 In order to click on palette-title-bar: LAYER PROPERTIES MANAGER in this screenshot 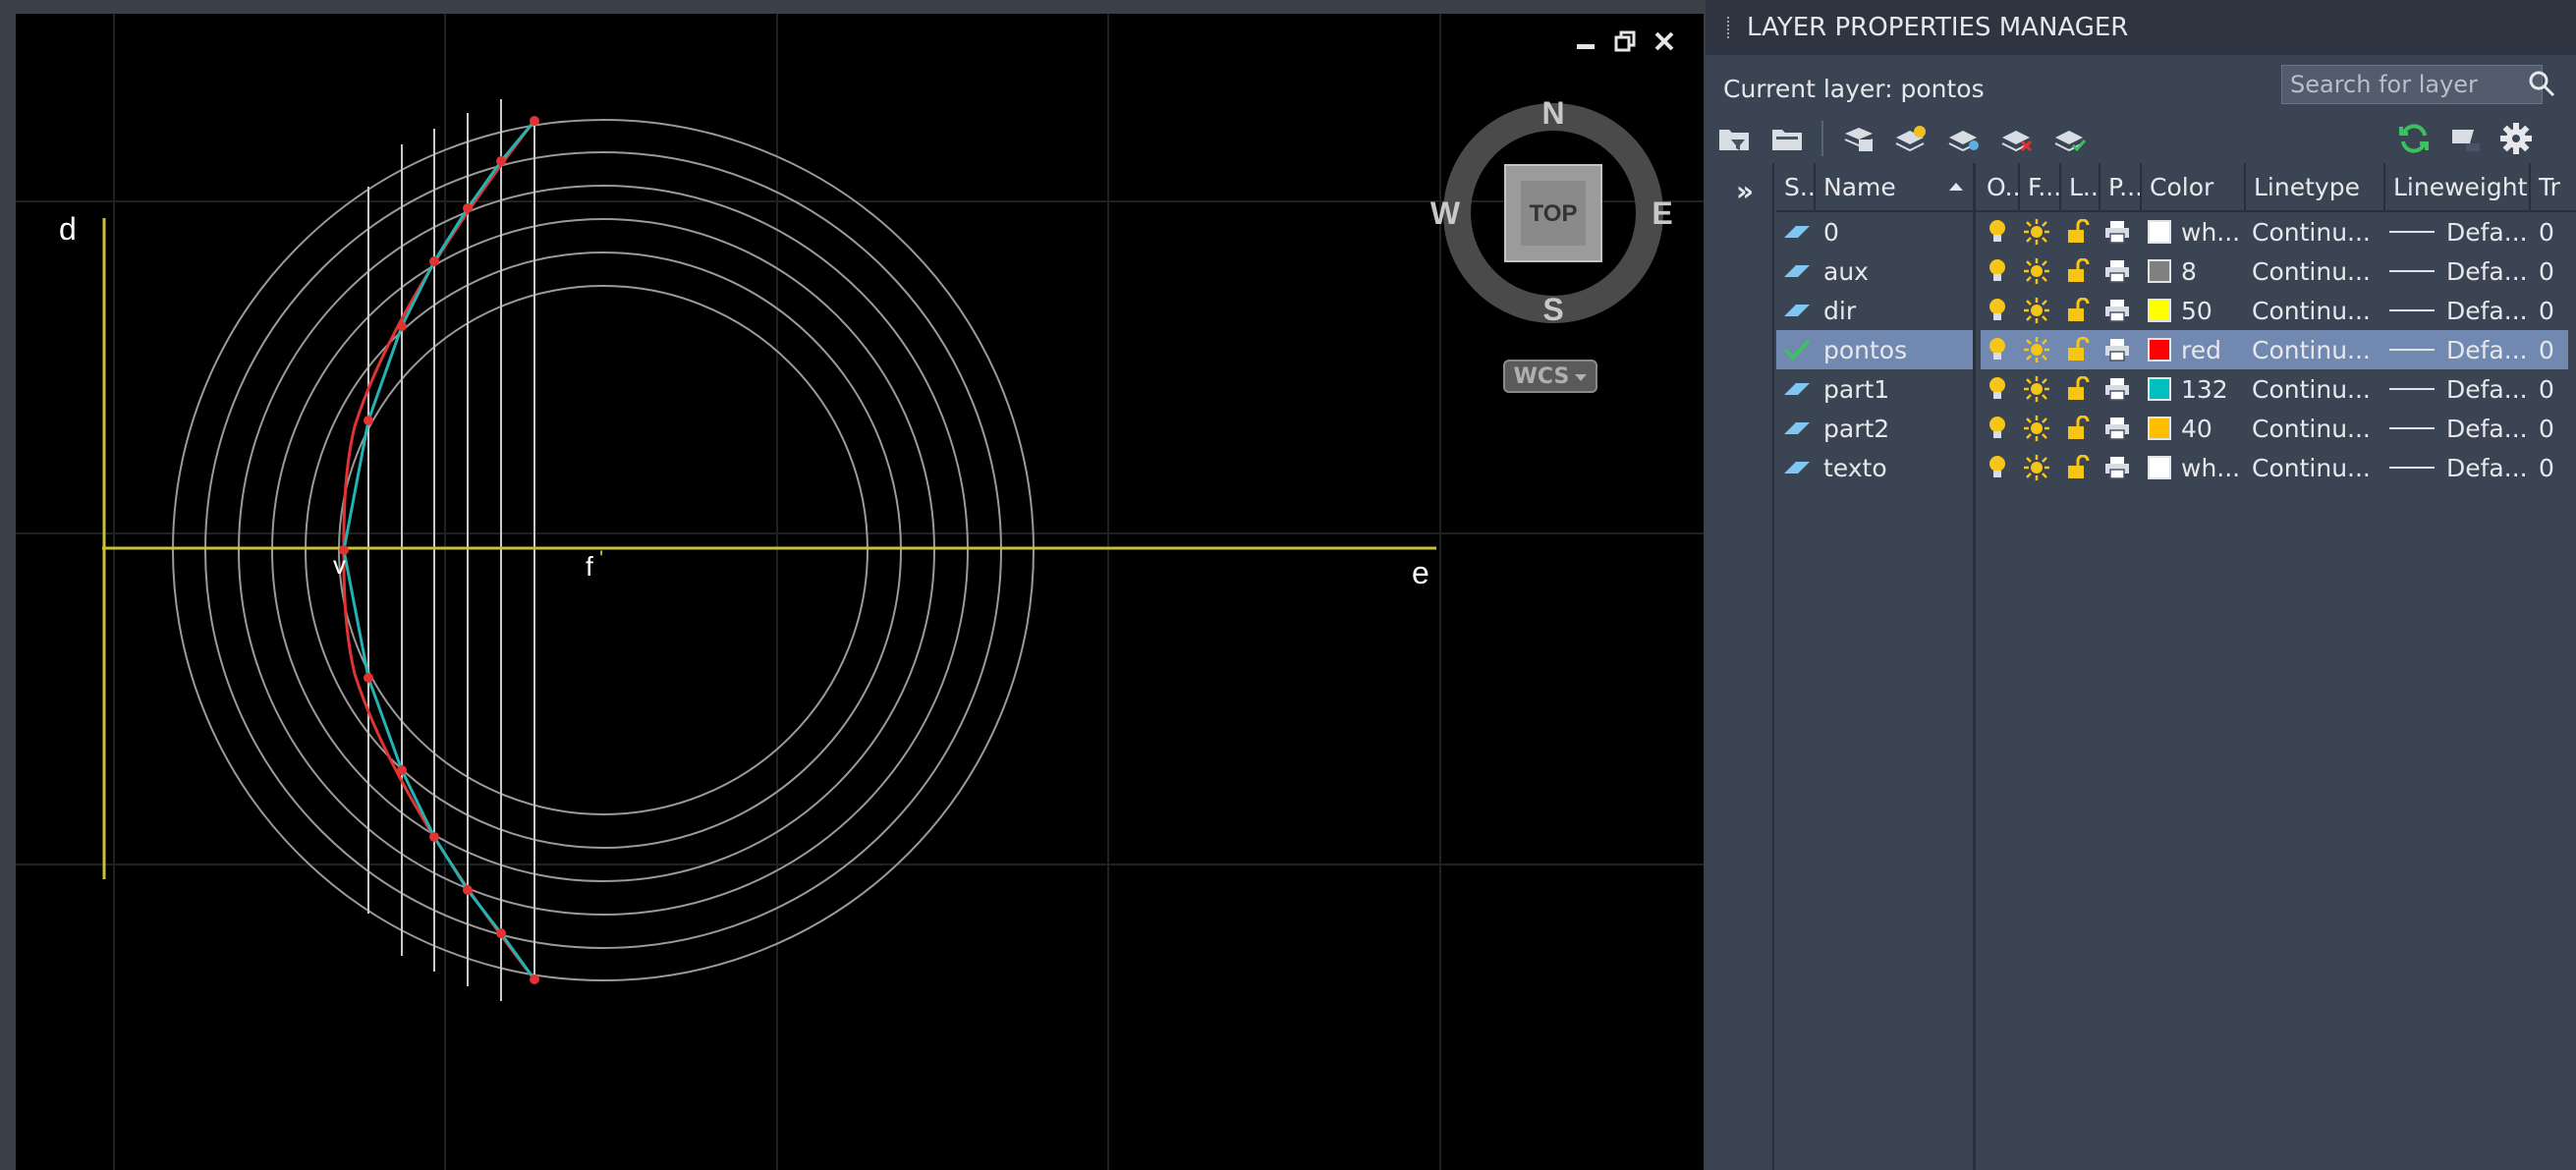, I will do `click(2141, 27)`.